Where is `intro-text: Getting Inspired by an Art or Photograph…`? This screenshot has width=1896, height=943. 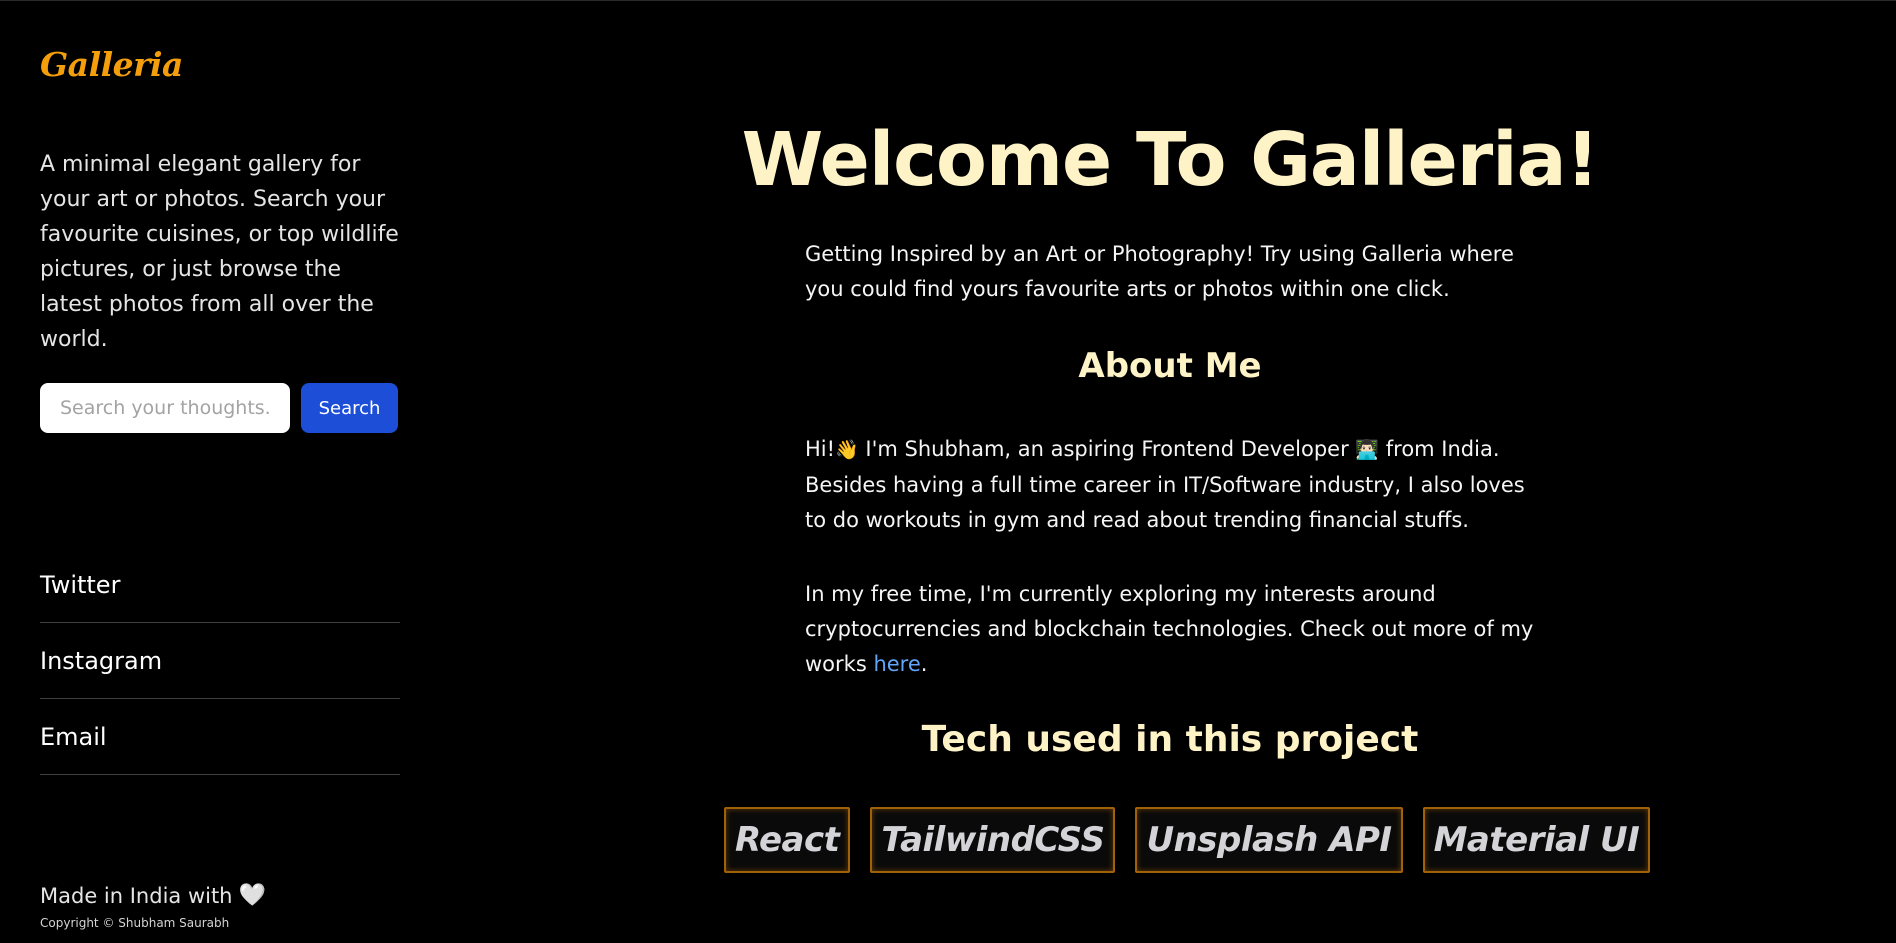
intro-text: Getting Inspired by an Art or Photograph… is located at coordinates (1159, 271).